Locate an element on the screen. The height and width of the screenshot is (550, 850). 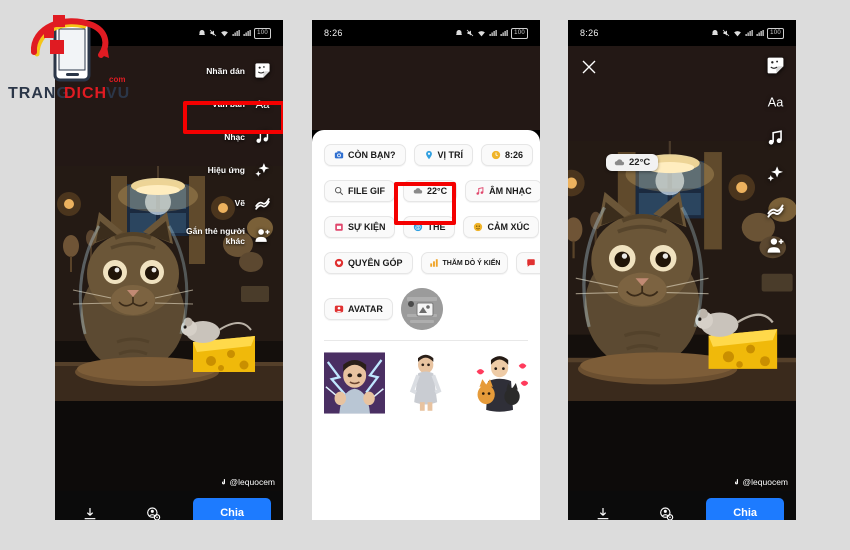
sticker-row: FILE GIF 22°C ÂM NHẠC is located at coordinates (432, 191).